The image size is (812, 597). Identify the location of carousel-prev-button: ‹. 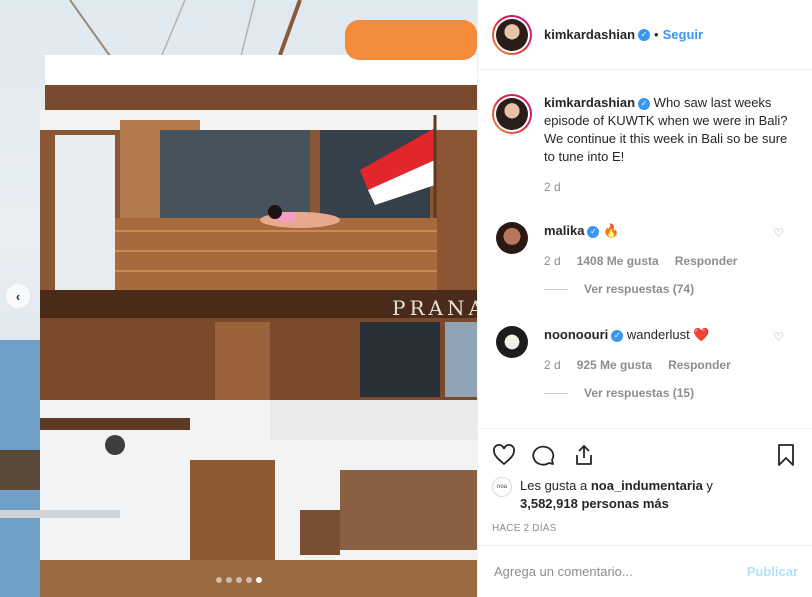
(18, 296).